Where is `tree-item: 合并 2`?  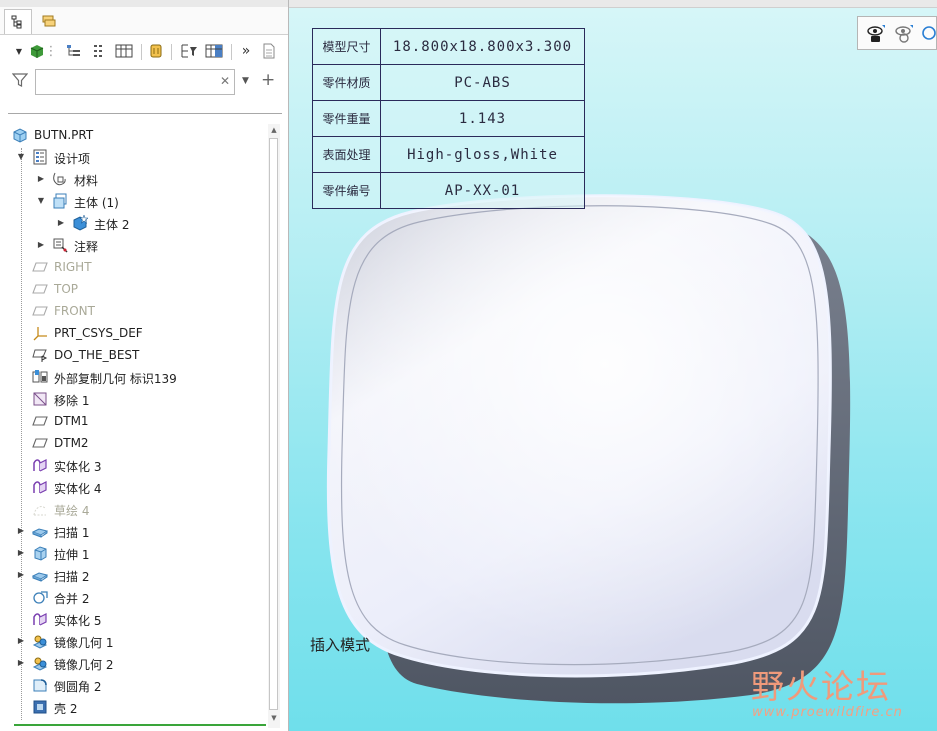
tree-item: 合并 2 is located at coordinates (133, 597).